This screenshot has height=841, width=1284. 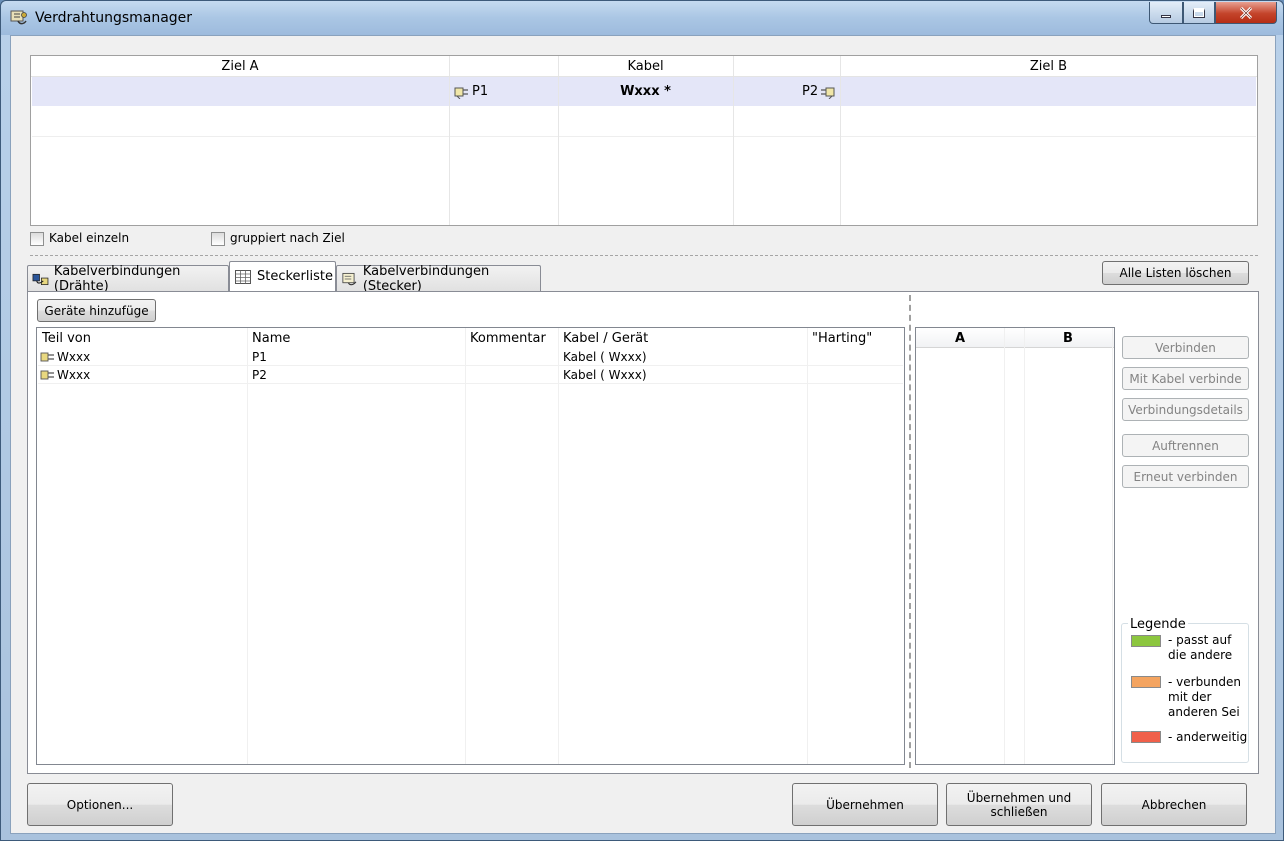 I want to click on tab-label: Kabelverbindungen (Drähte), so click(x=117, y=278).